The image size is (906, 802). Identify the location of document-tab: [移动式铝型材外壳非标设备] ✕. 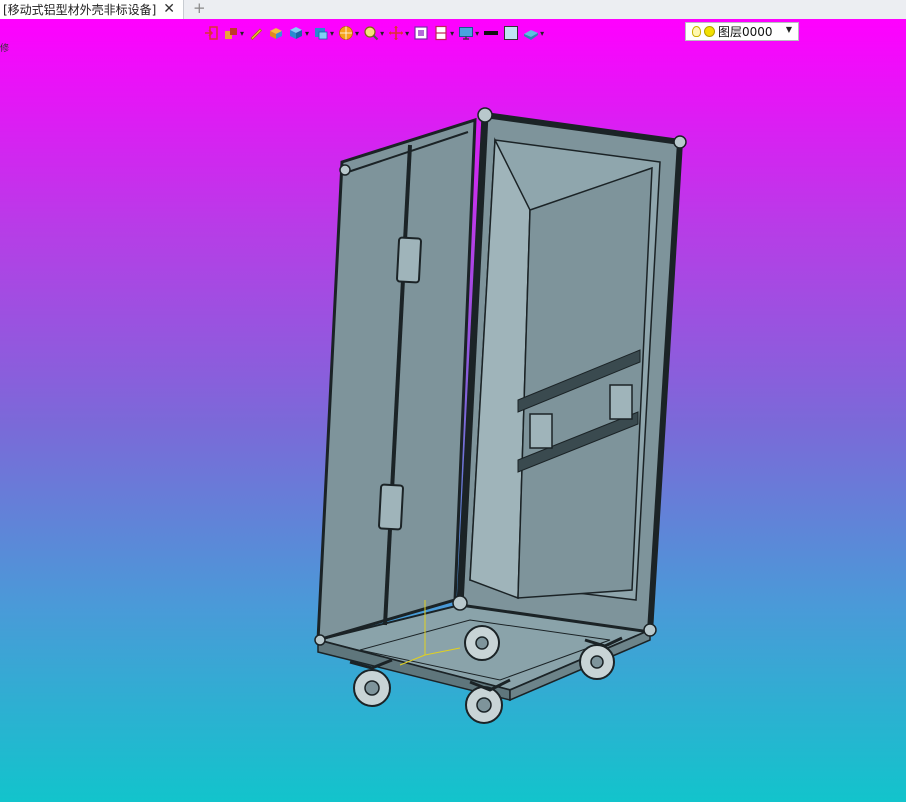
(92, 9).